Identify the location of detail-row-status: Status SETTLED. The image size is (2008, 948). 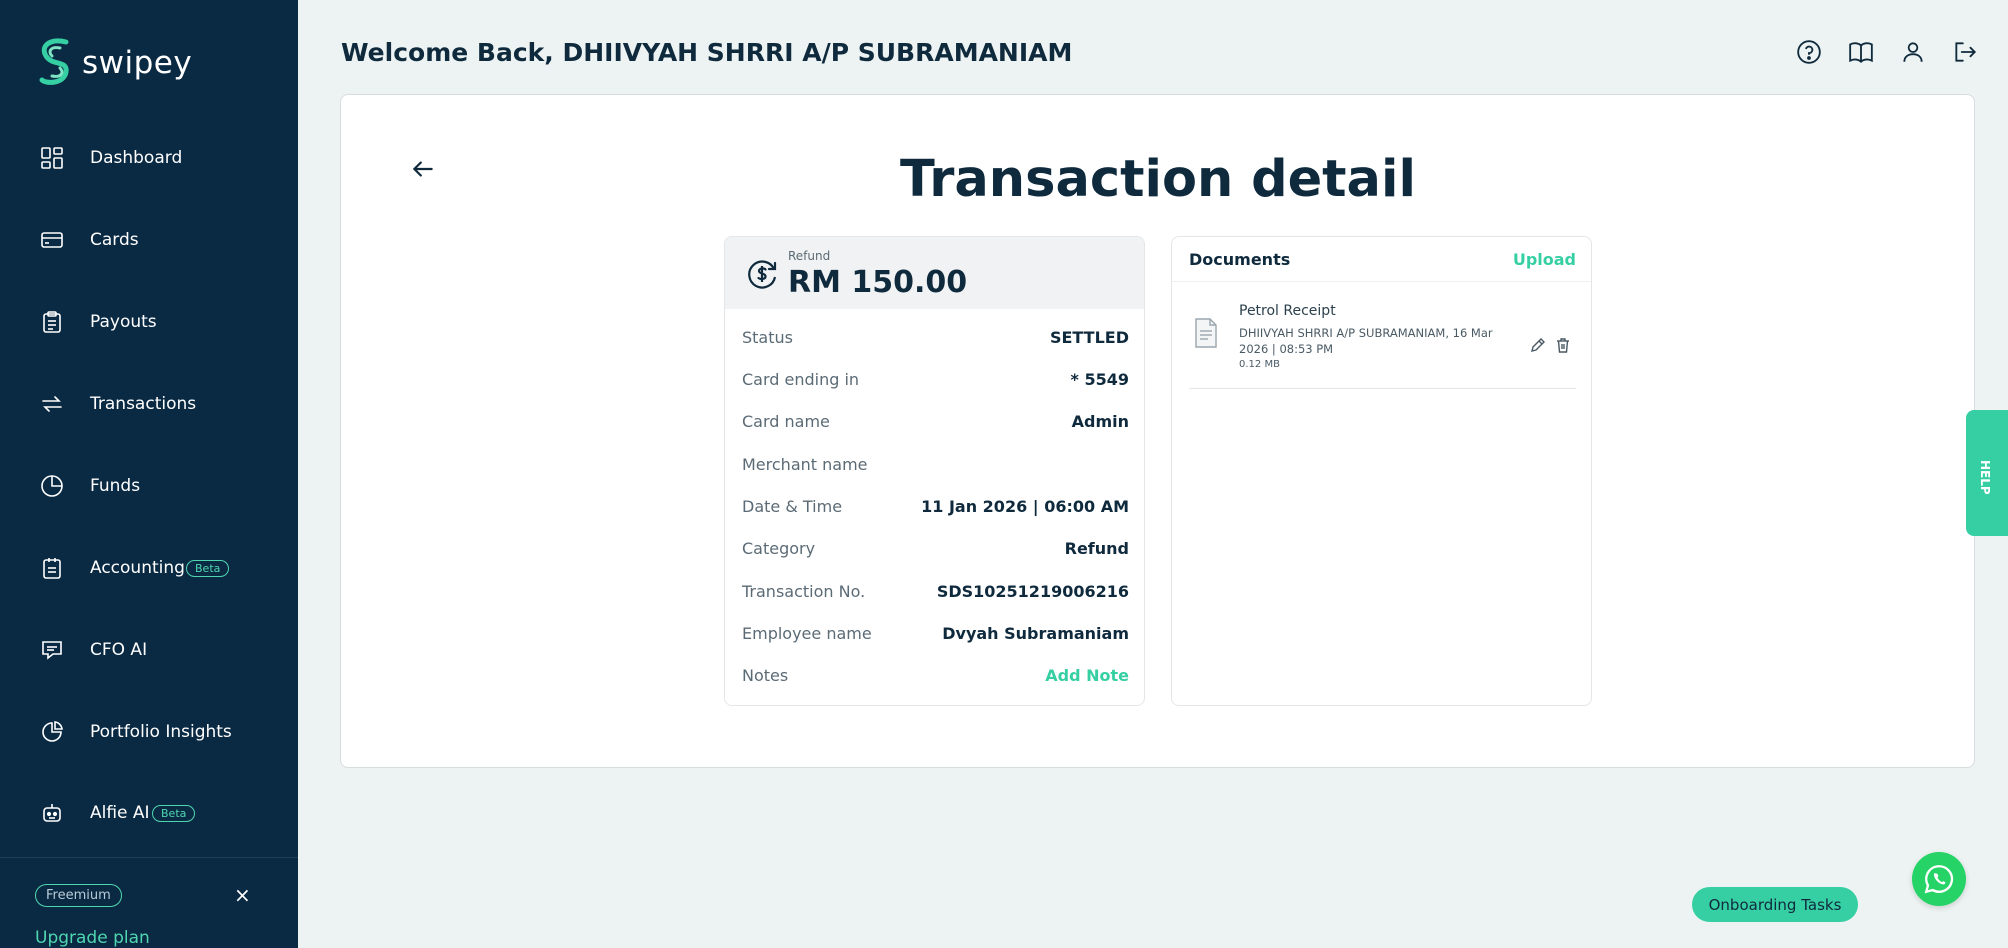
(935, 337).